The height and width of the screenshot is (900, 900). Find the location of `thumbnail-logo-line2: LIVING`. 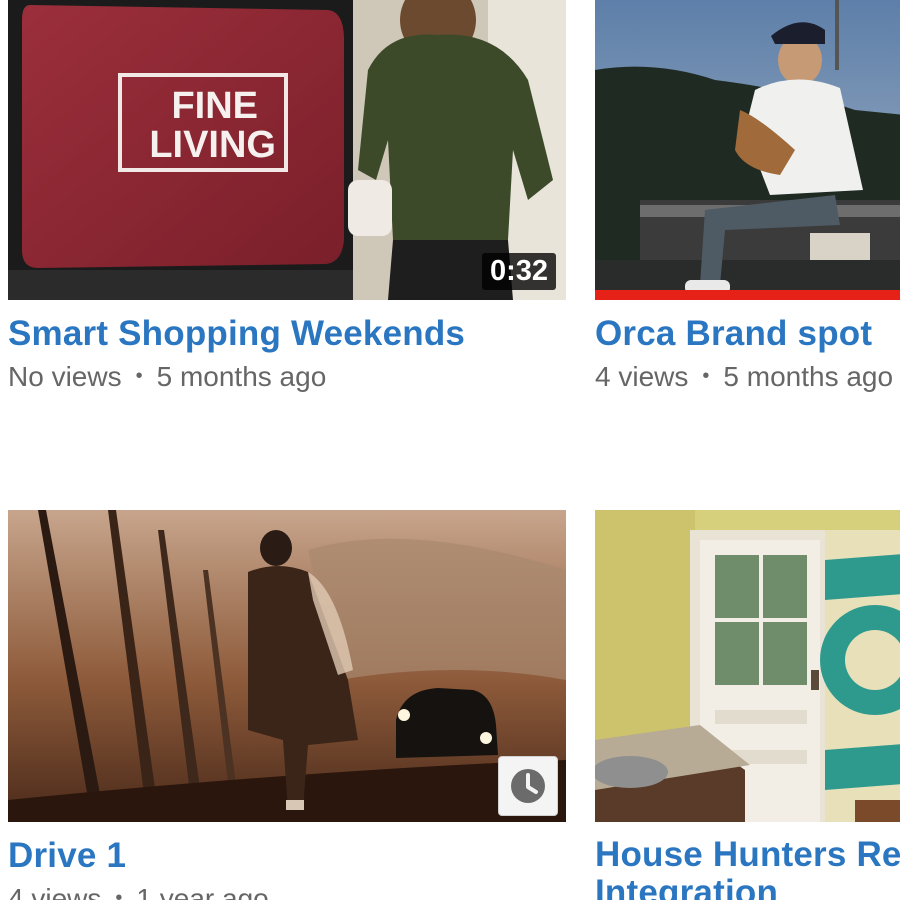

thumbnail-logo-line2: LIVING is located at coordinates (212, 145).